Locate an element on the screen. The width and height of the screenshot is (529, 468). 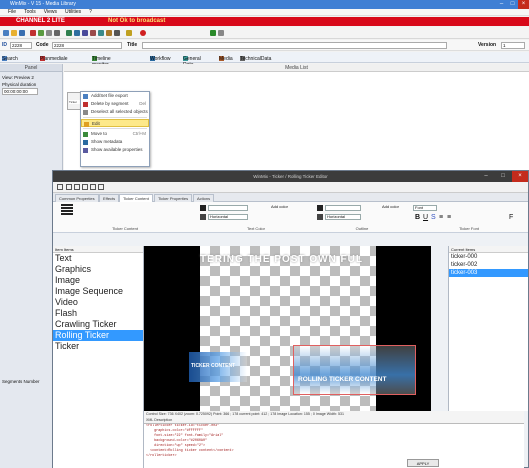
tab-ticker-content: Ticker Content is located at coordinates (136, 198).